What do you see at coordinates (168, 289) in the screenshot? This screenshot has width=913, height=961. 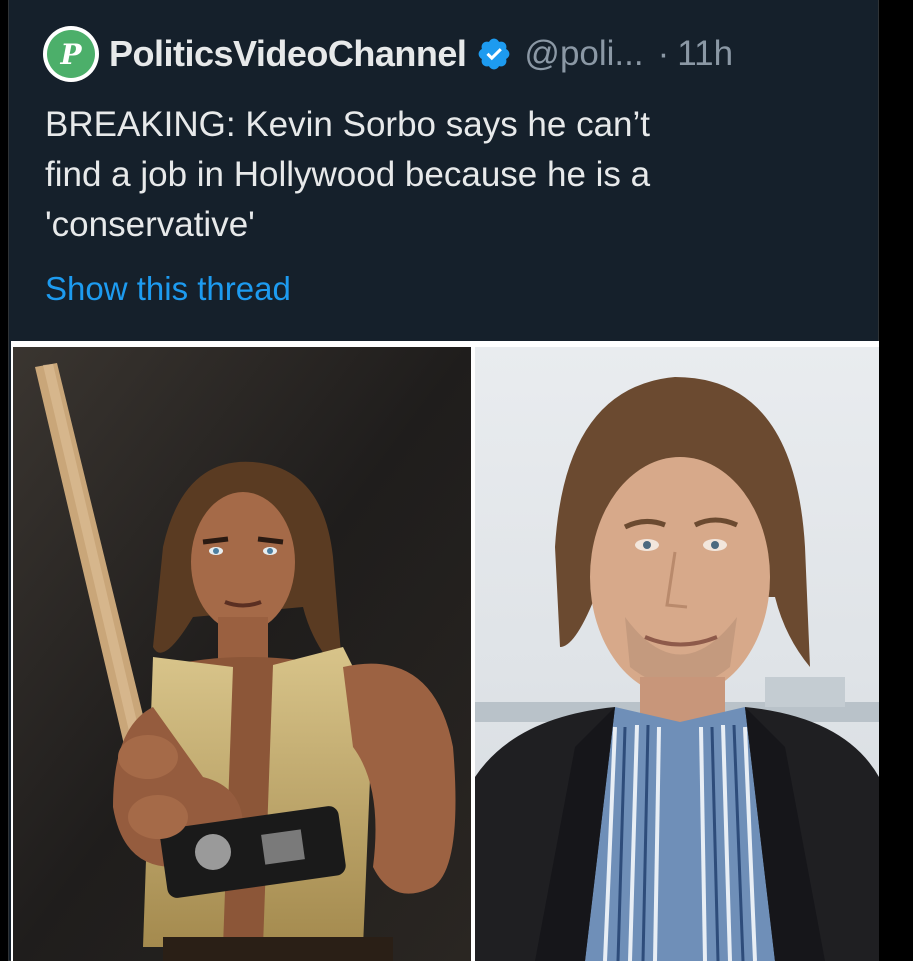 I see `show-thread-link: Show this thread` at bounding box center [168, 289].